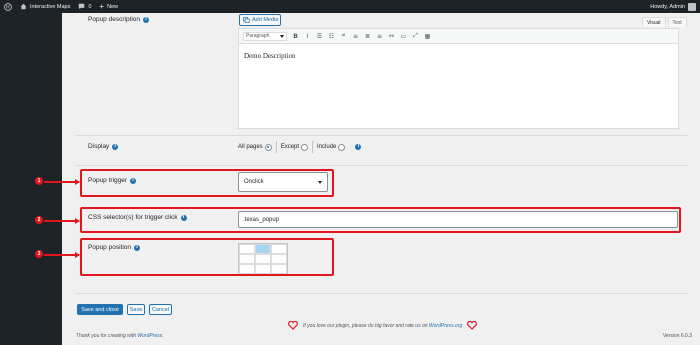 This screenshot has width=700, height=345. Describe the element at coordinates (250, 147) in the screenshot. I see `display-option-label: All pages` at that location.